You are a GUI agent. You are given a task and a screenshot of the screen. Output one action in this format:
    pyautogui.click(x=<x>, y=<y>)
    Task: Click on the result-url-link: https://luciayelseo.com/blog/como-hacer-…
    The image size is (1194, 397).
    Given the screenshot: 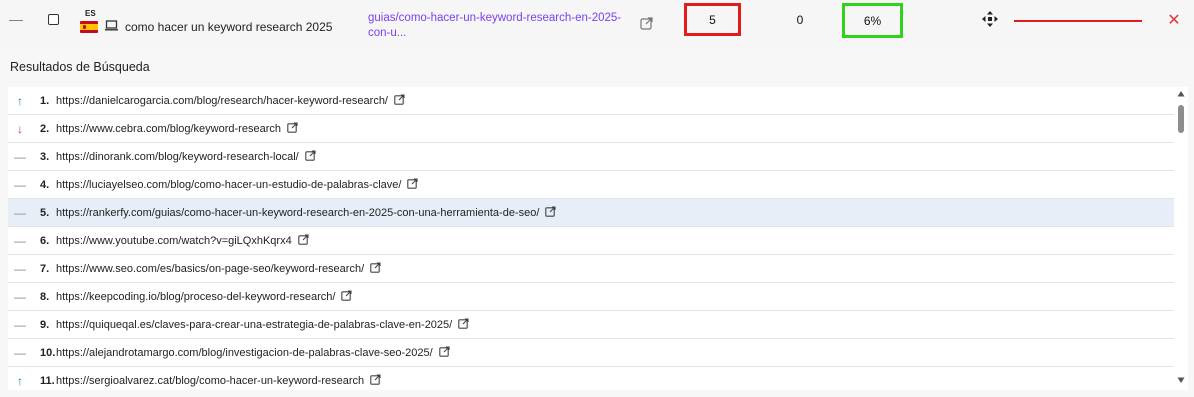 What is the action you would take?
    pyautogui.click(x=228, y=185)
    